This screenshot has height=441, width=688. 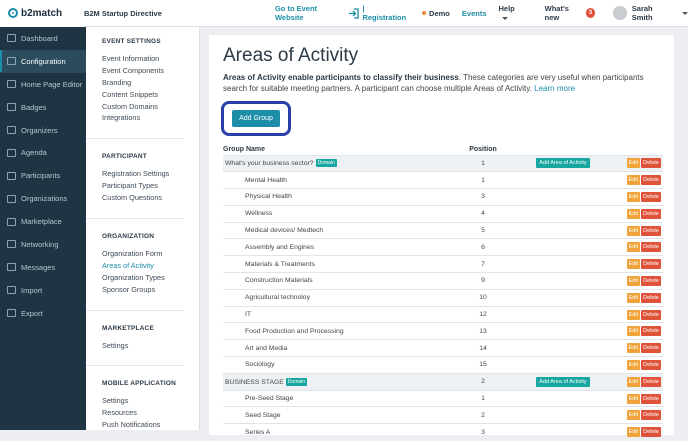 I want to click on event-title: B2M Startup Directive, so click(x=122, y=13).